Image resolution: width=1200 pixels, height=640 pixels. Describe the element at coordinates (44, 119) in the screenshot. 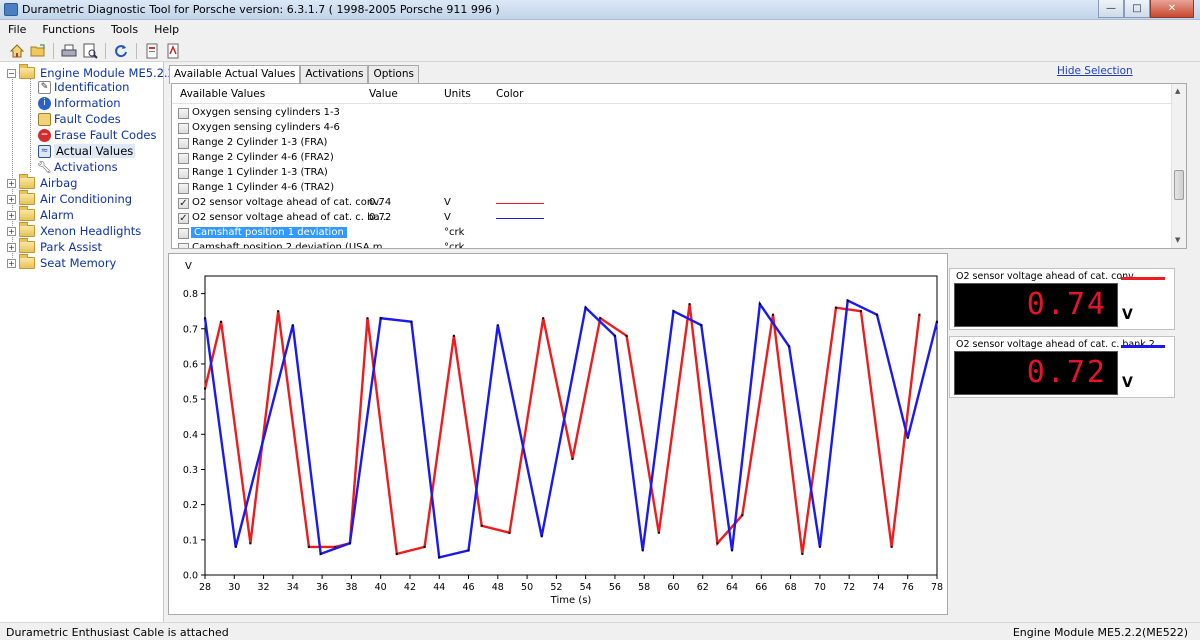

I see `fault-codes-icon` at that location.